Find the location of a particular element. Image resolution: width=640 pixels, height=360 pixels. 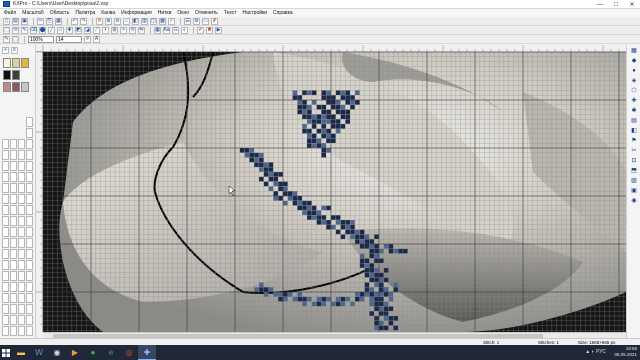

menu-window: Окно is located at coordinates (183, 13).